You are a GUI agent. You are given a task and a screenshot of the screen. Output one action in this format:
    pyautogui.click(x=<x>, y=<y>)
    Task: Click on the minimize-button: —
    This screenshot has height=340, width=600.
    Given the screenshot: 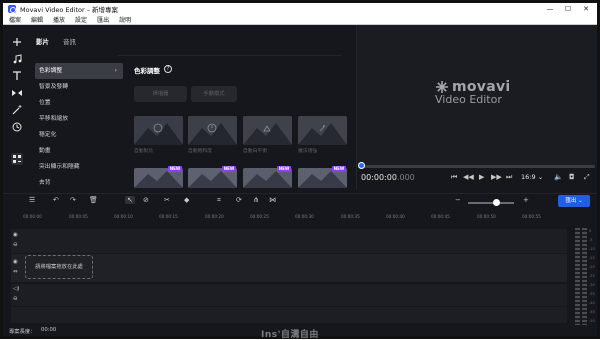 What is the action you would take?
    pyautogui.click(x=550, y=9)
    